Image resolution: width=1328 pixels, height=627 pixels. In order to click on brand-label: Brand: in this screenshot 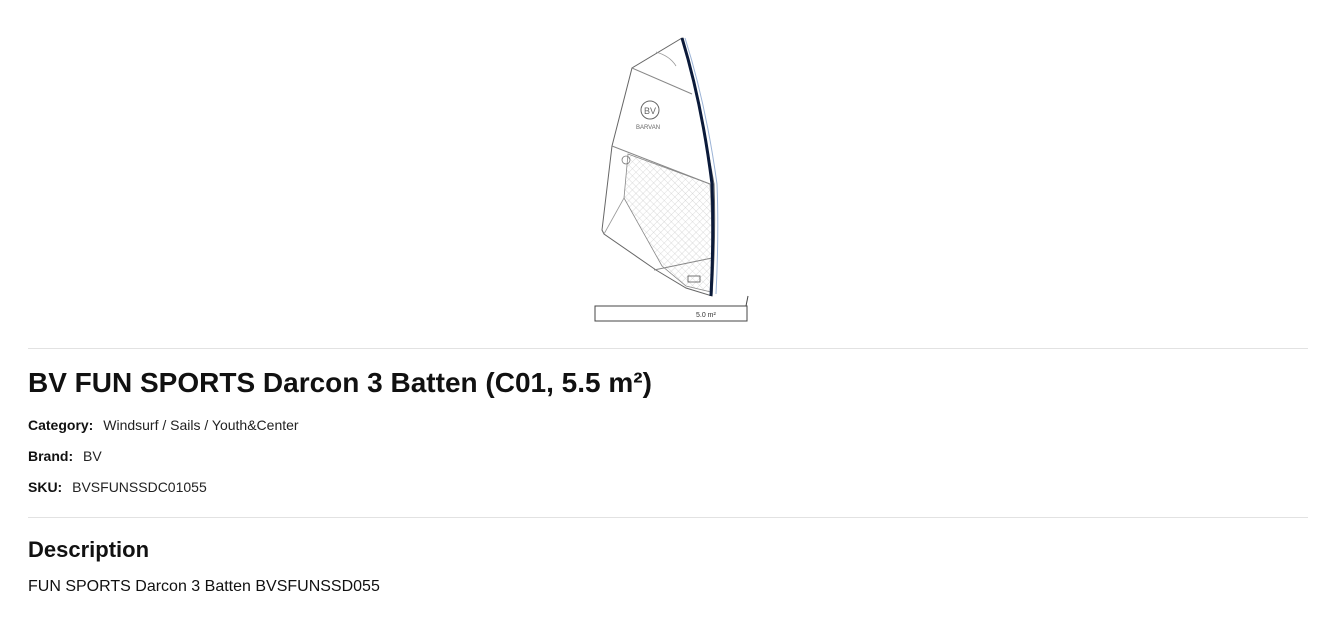, I will do `click(51, 456)`.